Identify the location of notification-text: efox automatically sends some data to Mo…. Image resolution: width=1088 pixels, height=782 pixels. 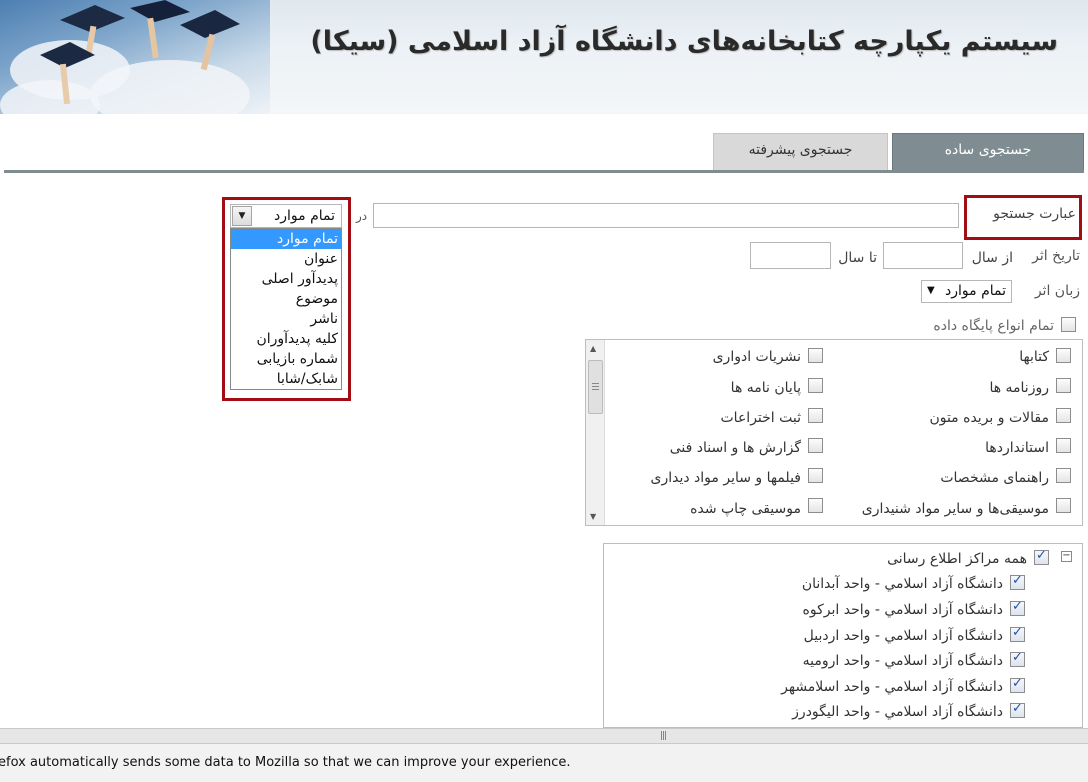
(285, 762).